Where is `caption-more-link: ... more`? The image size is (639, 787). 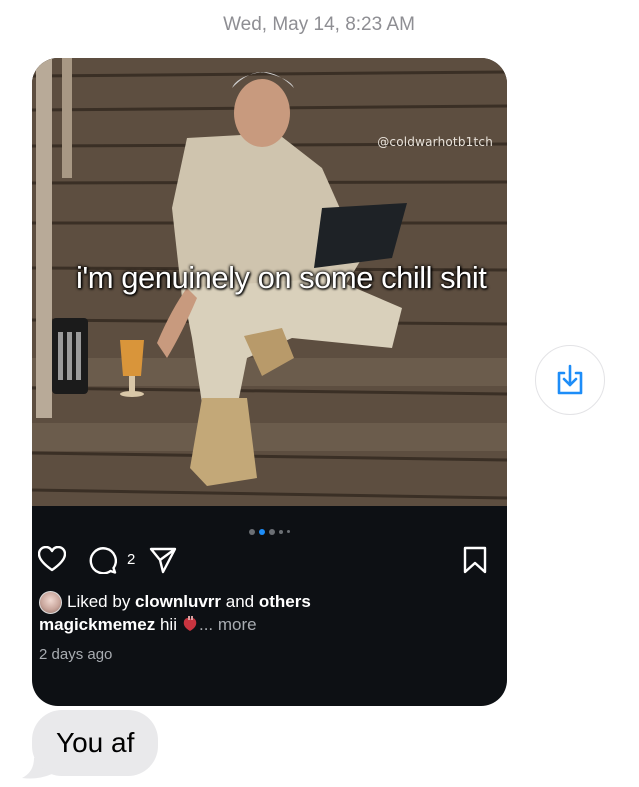 caption-more-link: ... more is located at coordinates (228, 624).